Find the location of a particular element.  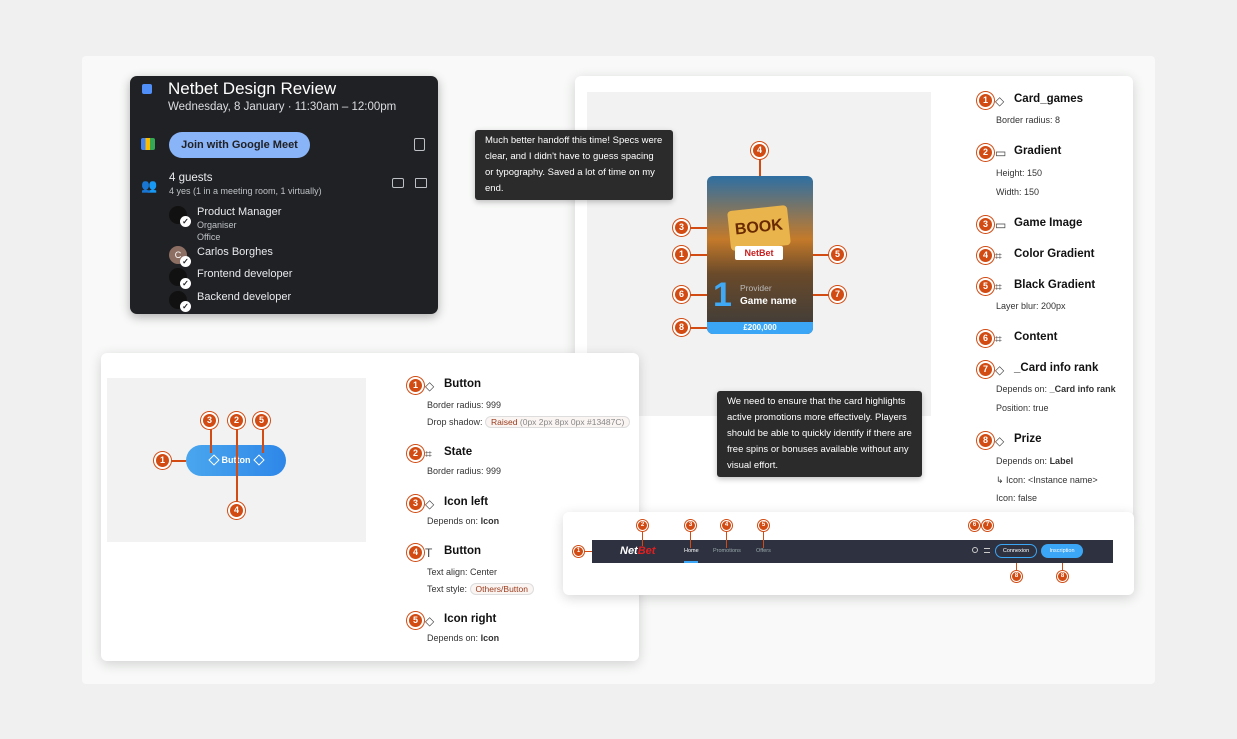

join-meet-button: Join with Google Meet is located at coordinates (239, 145).